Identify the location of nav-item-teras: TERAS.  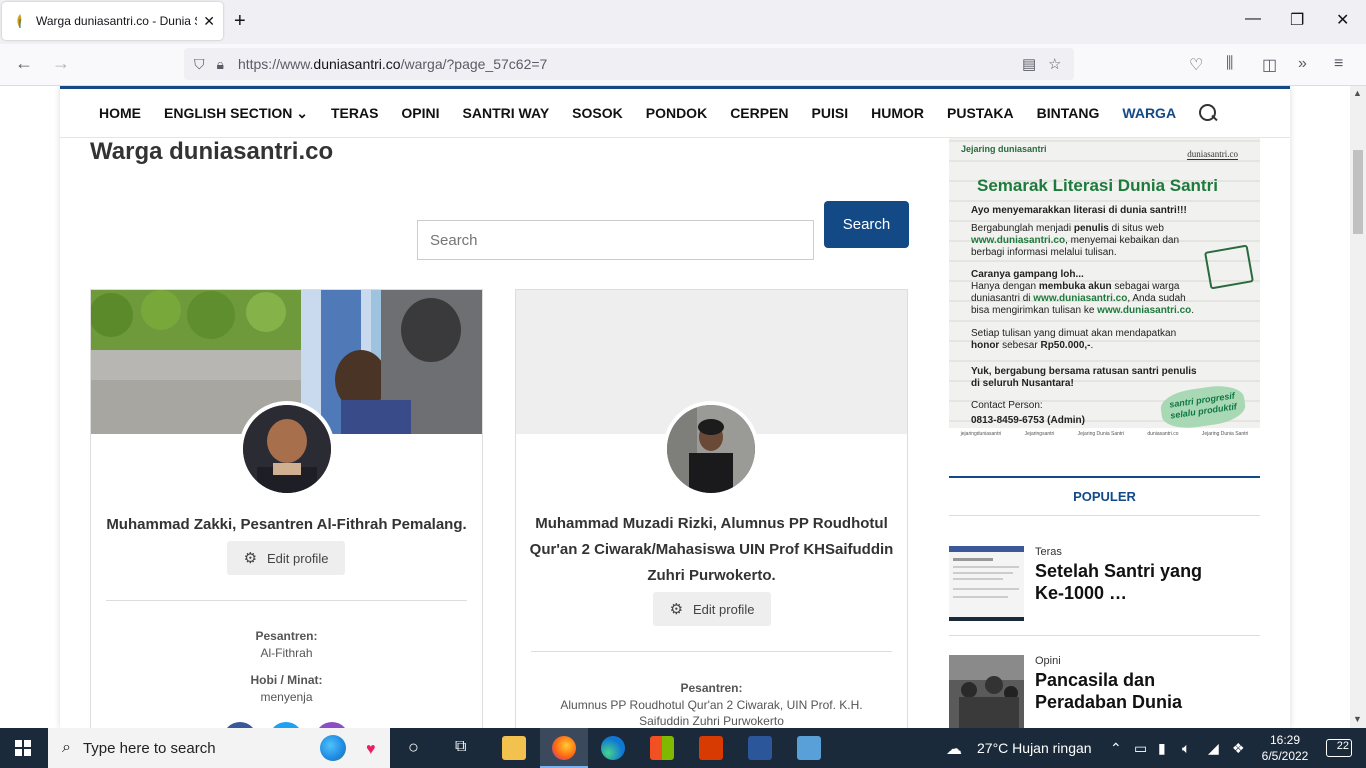
(354, 113).